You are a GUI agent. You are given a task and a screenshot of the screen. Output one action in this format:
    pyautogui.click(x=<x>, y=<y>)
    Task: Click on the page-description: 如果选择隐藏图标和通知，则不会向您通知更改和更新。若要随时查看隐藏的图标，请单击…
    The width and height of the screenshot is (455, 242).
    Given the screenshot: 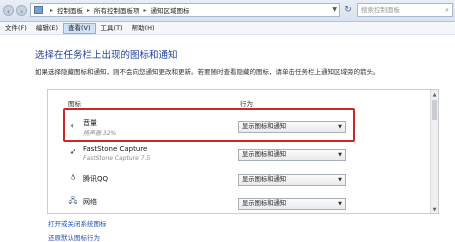 What is the action you would take?
    pyautogui.click(x=207, y=72)
    